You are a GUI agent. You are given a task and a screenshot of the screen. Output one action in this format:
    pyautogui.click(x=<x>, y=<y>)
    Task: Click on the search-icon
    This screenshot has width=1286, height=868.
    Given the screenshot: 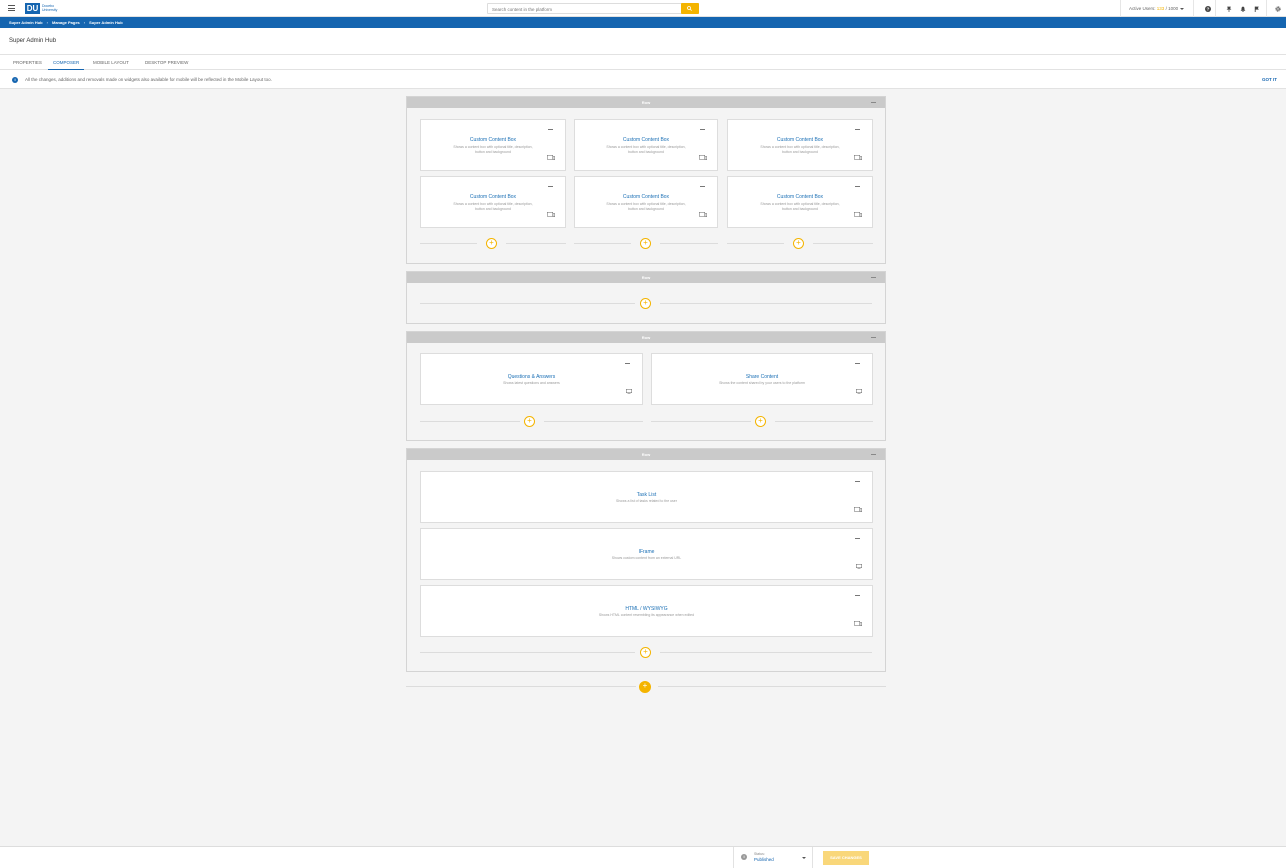 What is the action you would take?
    pyautogui.click(x=689, y=8)
    